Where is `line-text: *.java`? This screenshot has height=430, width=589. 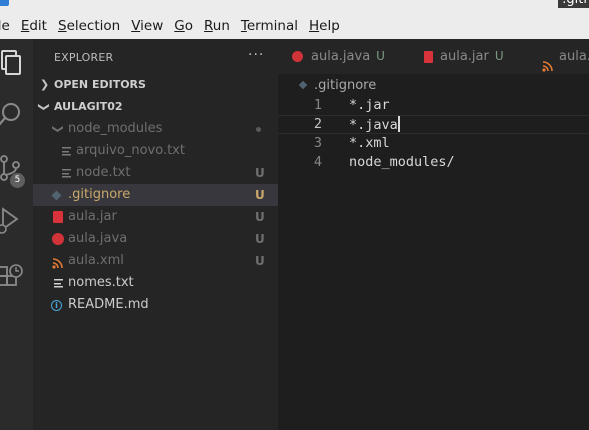
line-text: *.java is located at coordinates (374, 124).